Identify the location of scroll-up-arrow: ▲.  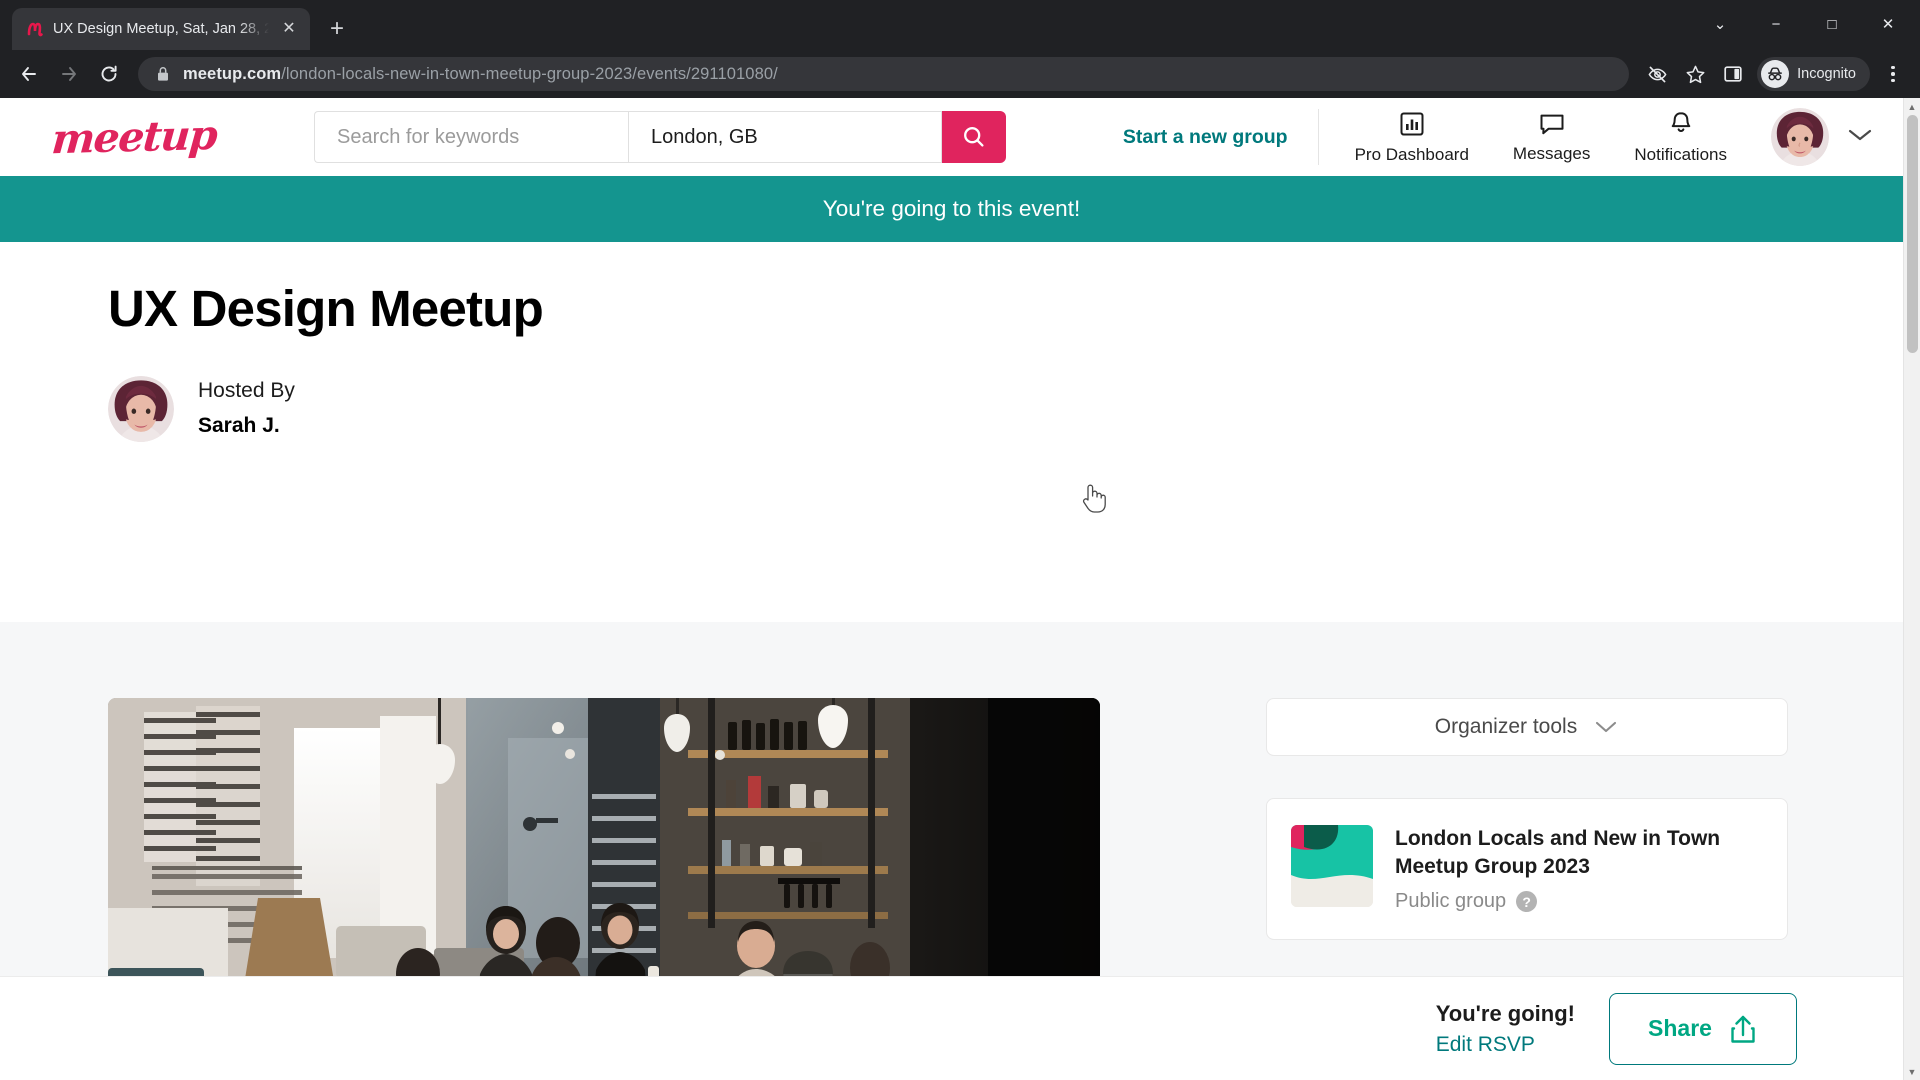
(1912, 106).